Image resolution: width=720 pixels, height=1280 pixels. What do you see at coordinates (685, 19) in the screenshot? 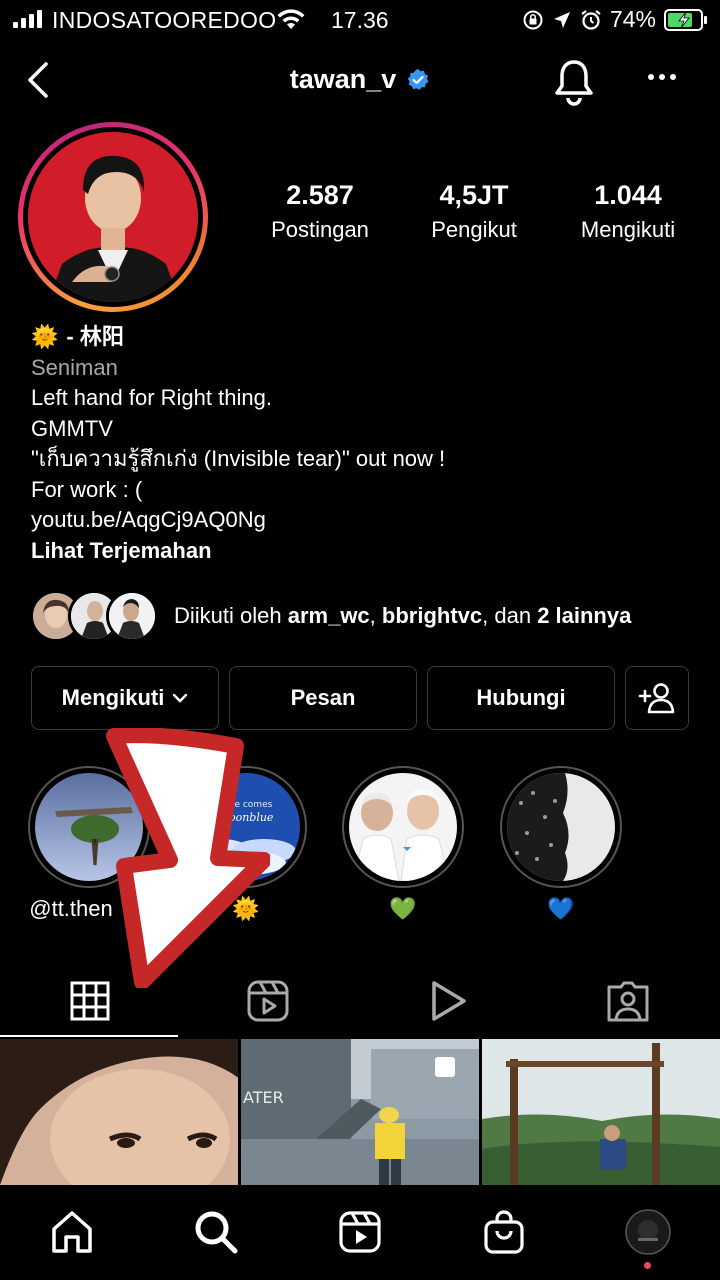
I see `battery-charging-icon` at bounding box center [685, 19].